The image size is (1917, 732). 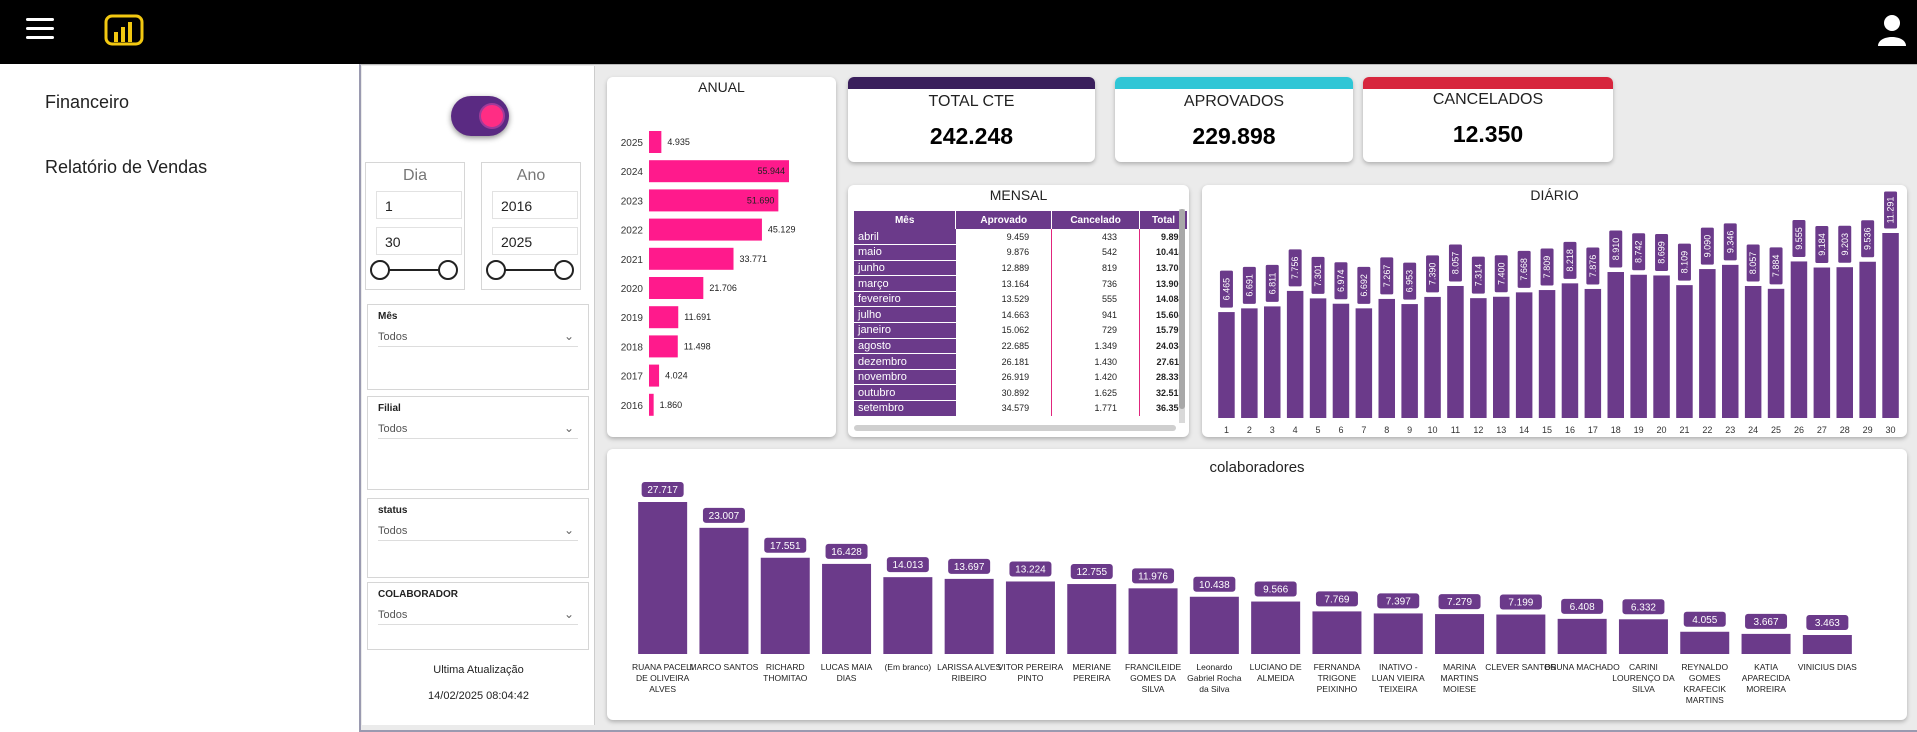 What do you see at coordinates (754, 259) in the screenshot?
I see `data-label: 33.771` at bounding box center [754, 259].